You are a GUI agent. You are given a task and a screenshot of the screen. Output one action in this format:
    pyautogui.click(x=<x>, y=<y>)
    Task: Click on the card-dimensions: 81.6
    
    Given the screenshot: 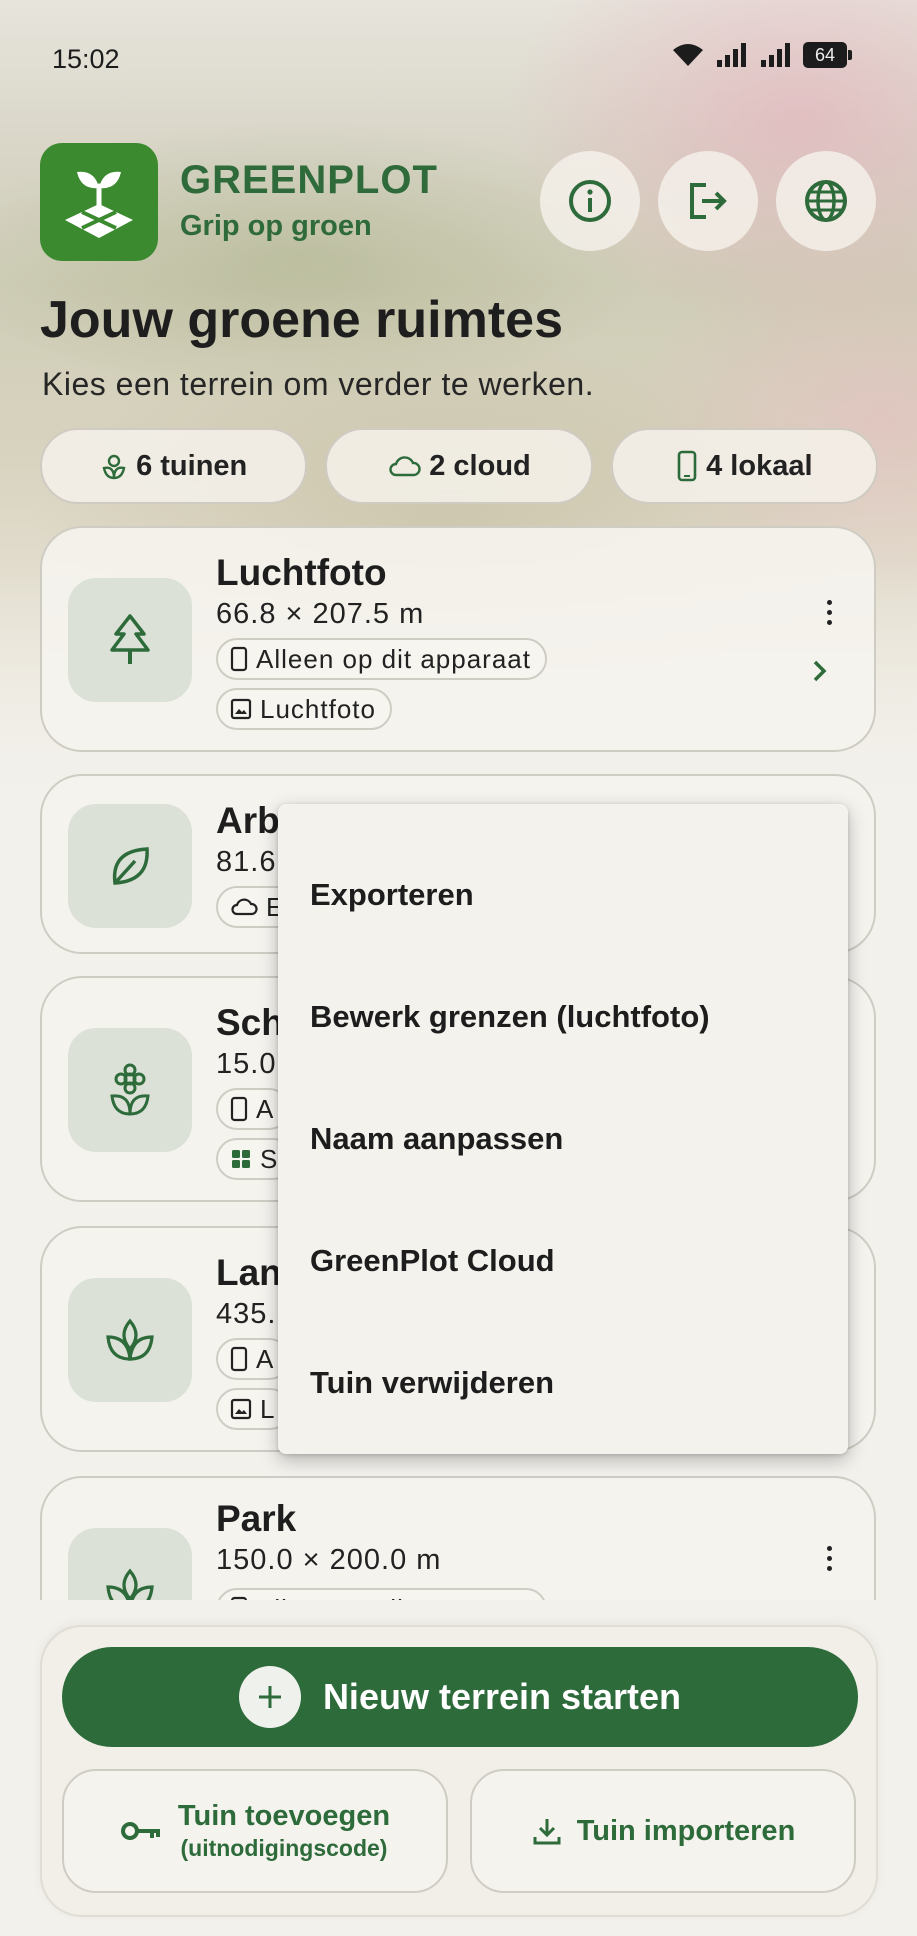 What is the action you would take?
    pyautogui.click(x=246, y=862)
    